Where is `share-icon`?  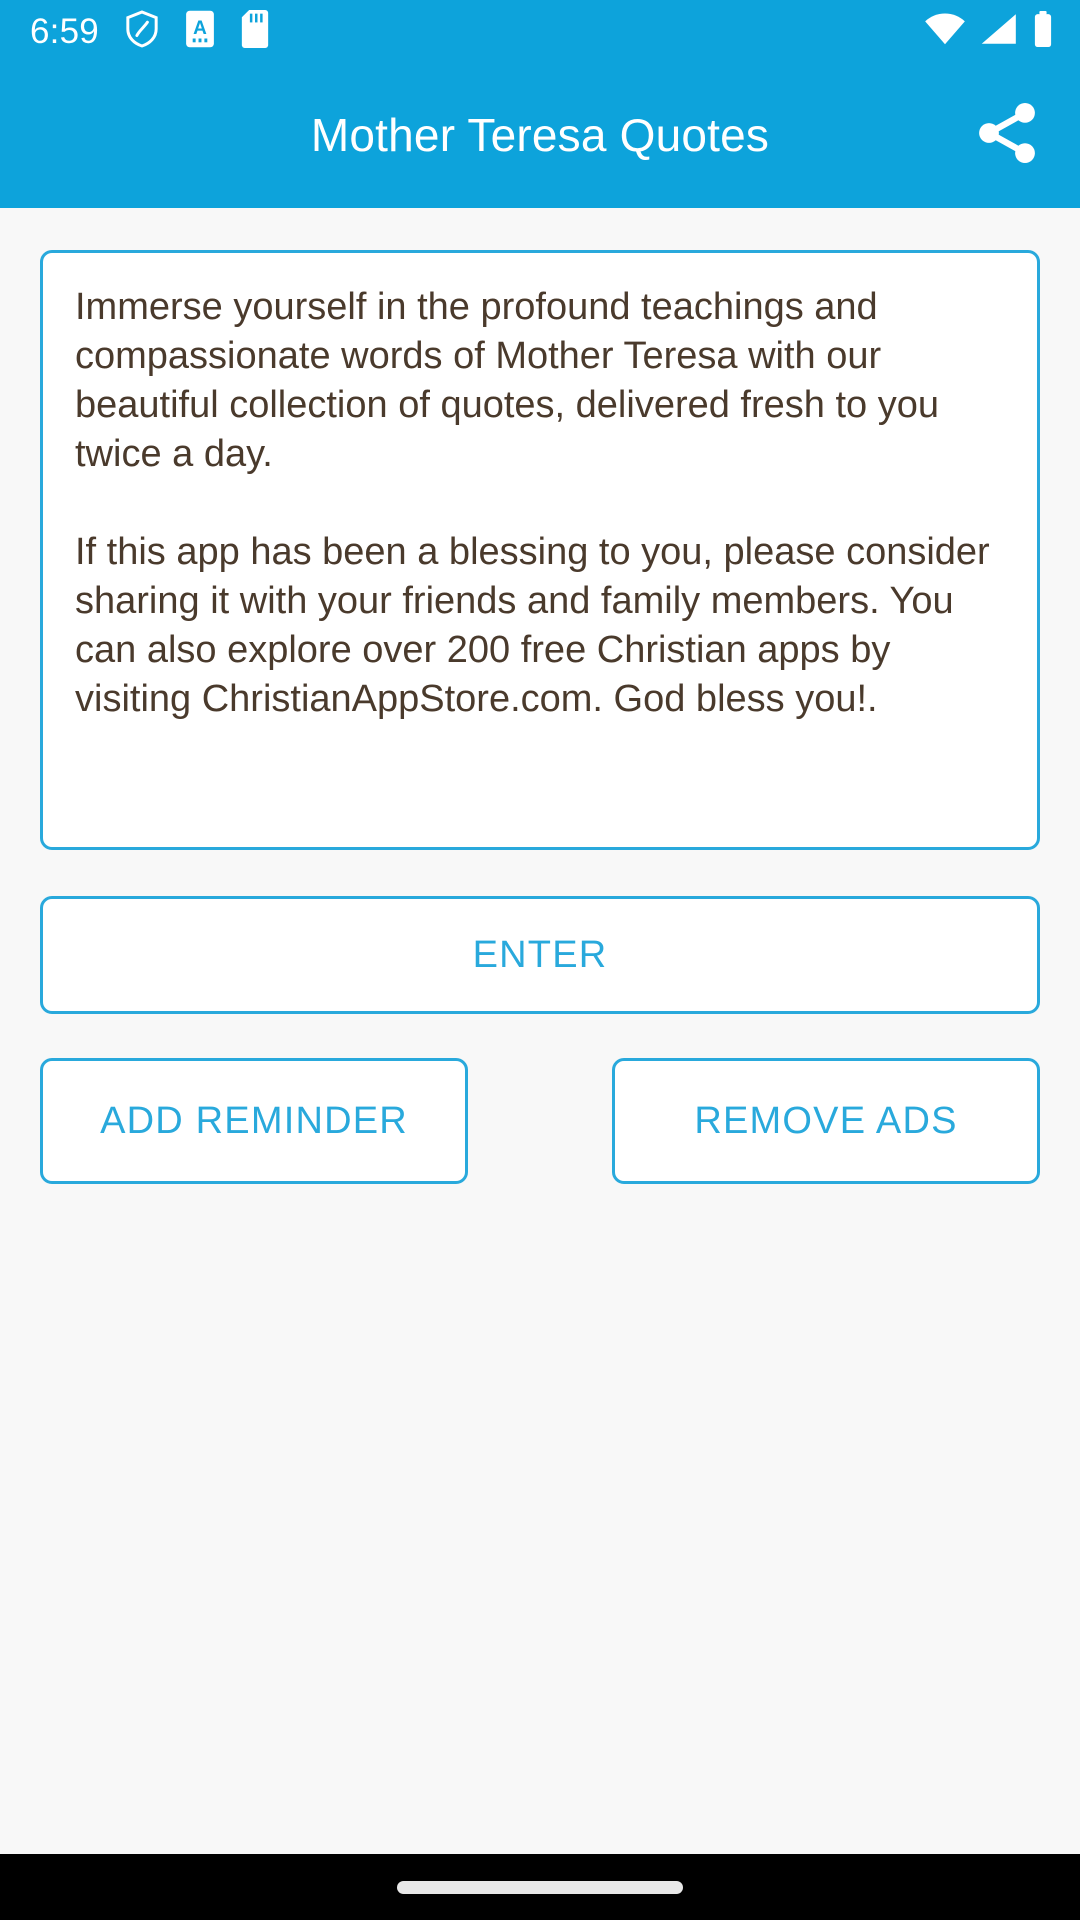 share-icon is located at coordinates (1007, 135).